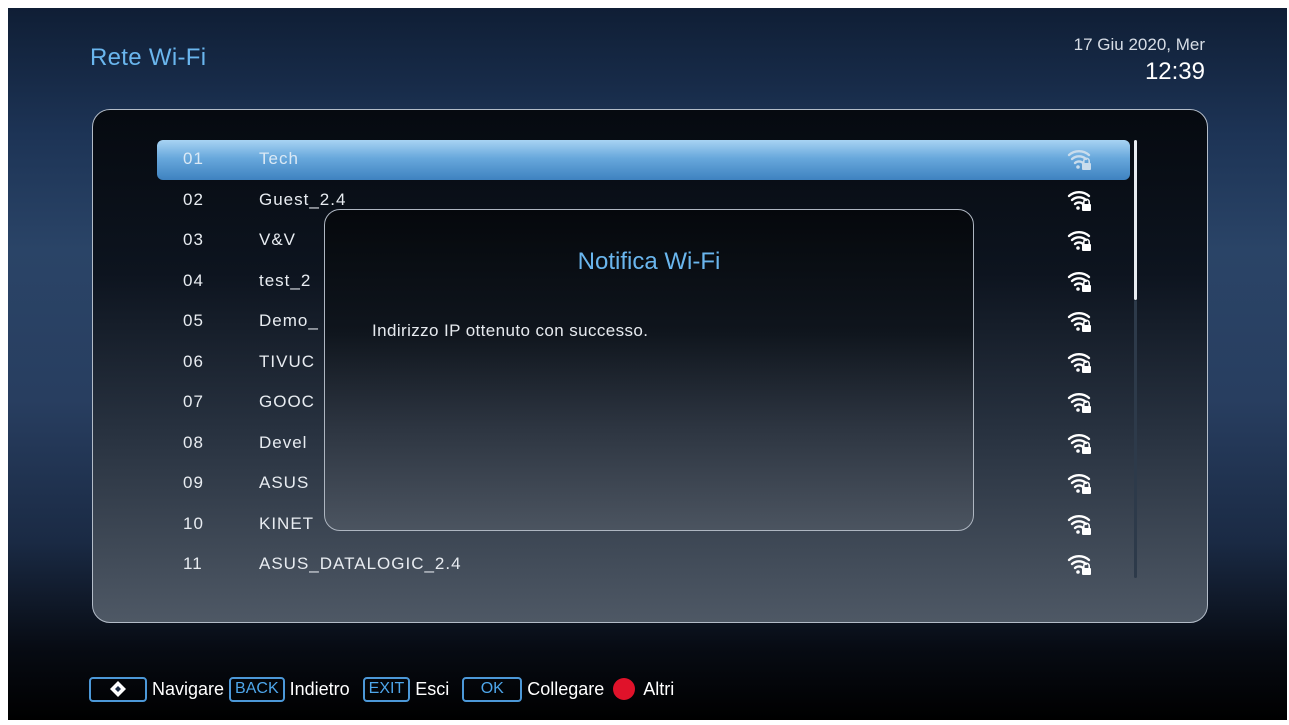 The image size is (1289, 725). Describe the element at coordinates (1139, 44) in the screenshot. I see `clock-date: 17 Giu 2020, Mer` at that location.